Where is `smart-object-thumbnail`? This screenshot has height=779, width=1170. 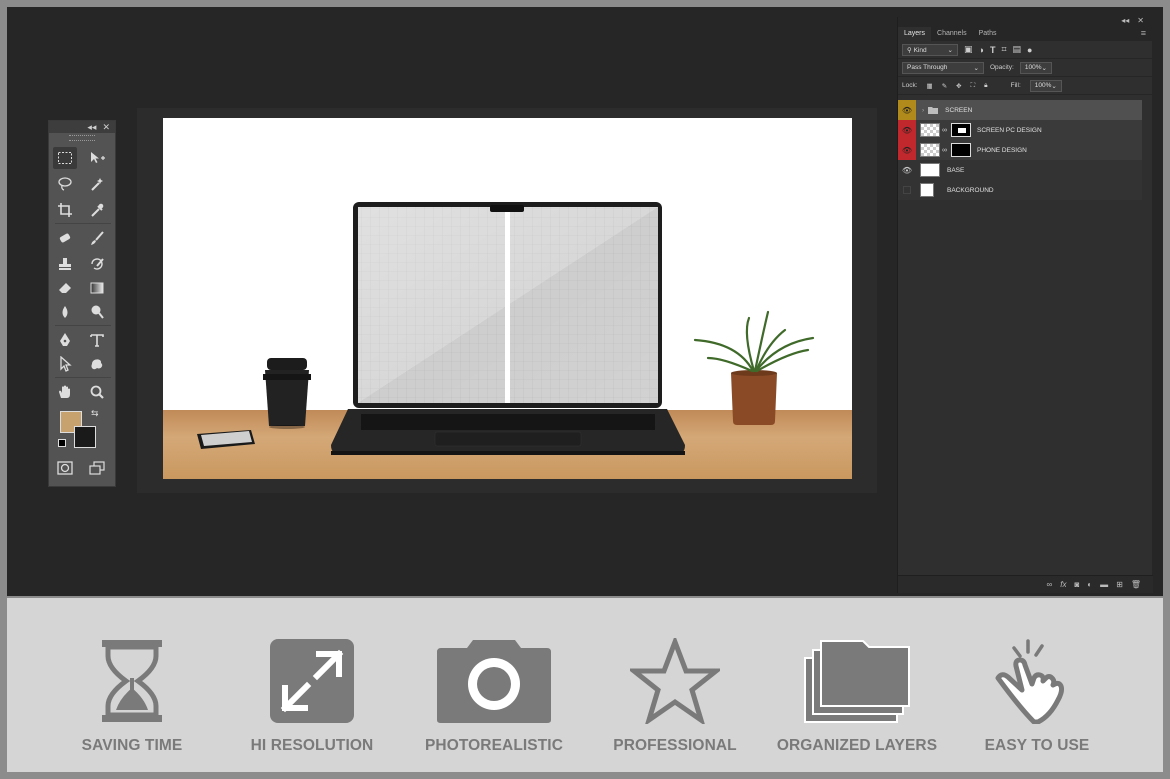
smart-object-thumbnail is located at coordinates (930, 150).